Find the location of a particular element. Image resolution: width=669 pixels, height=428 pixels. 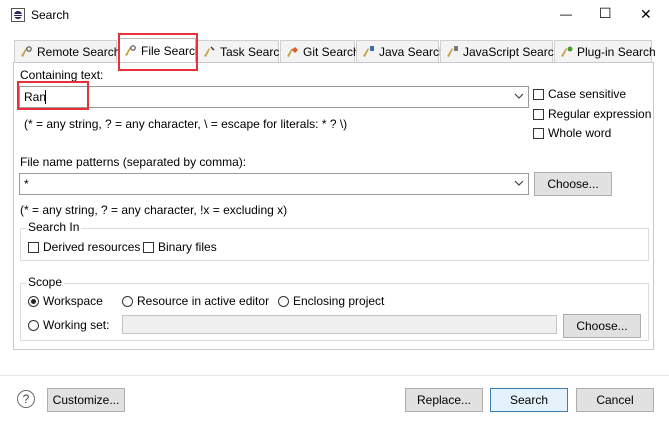

file-patterns-value: * is located at coordinates (26, 184).